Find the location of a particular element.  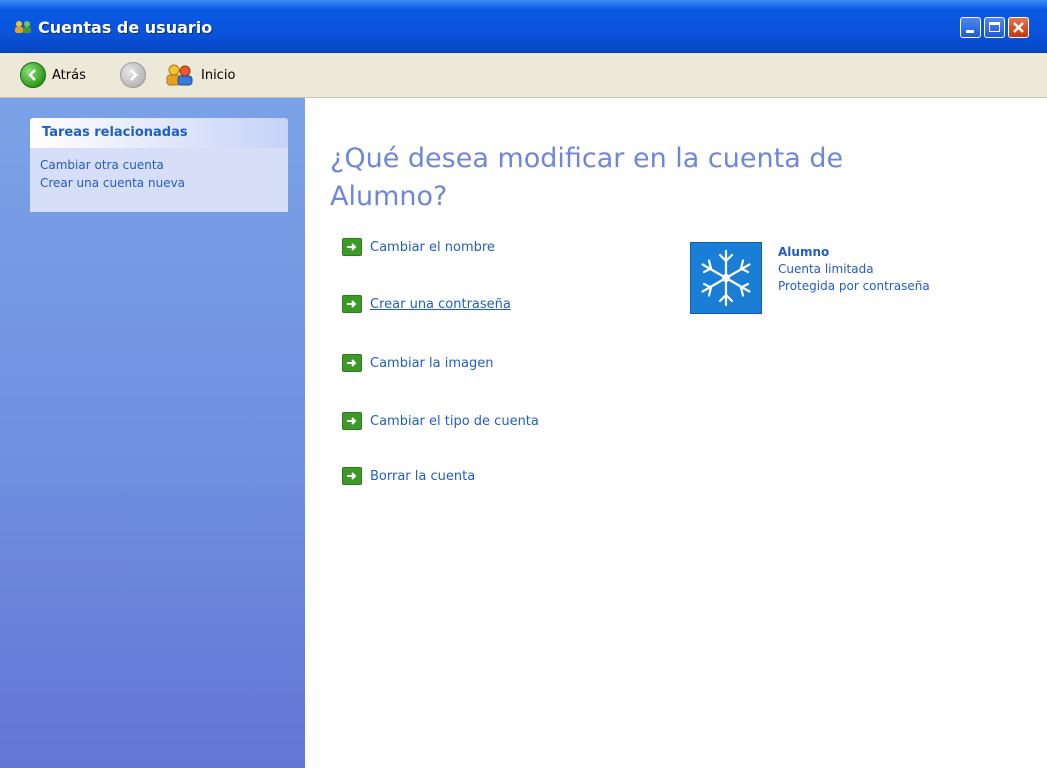

forward-arrow-icon is located at coordinates (133, 75).